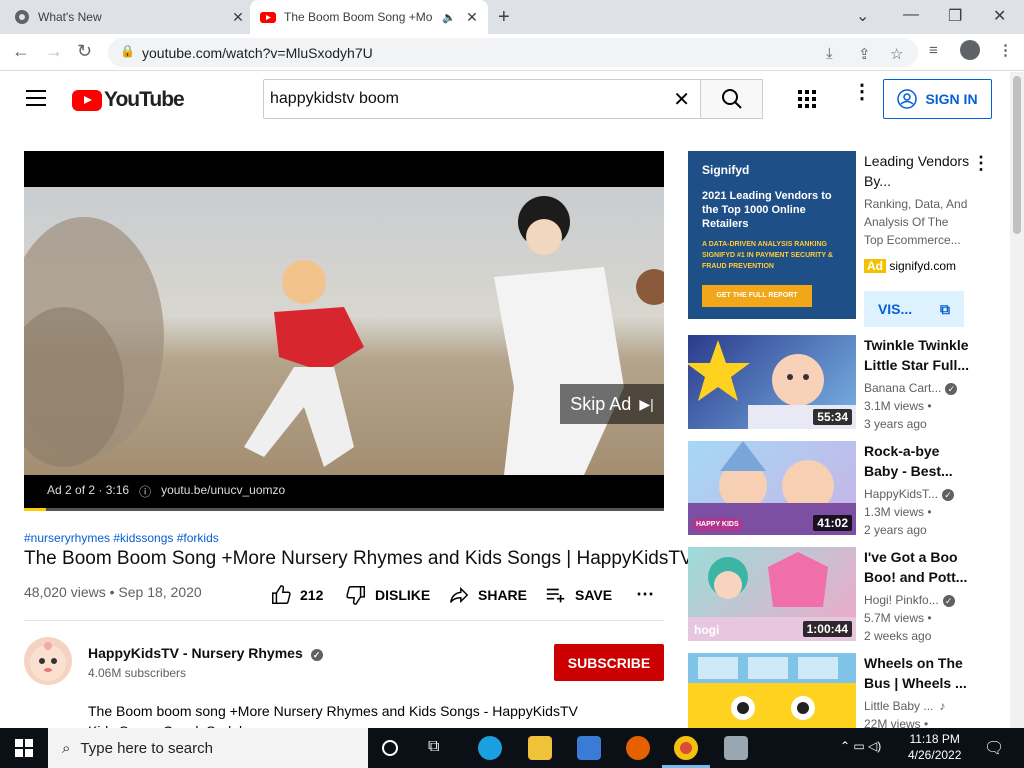 This screenshot has height=768, width=1024. Describe the element at coordinates (911, 388) in the screenshot. I see `video-channel: Banana Cart... ✓` at that location.